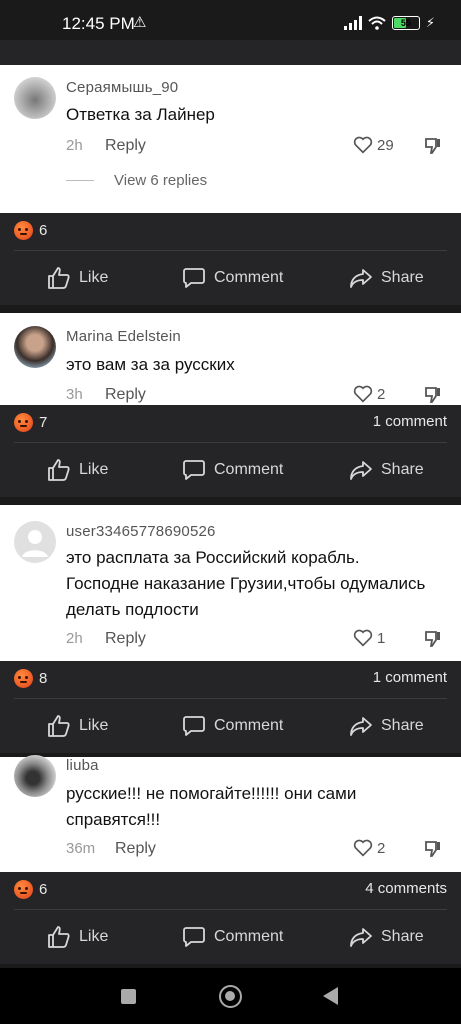  I want to click on like-button: 1, so click(369, 638).